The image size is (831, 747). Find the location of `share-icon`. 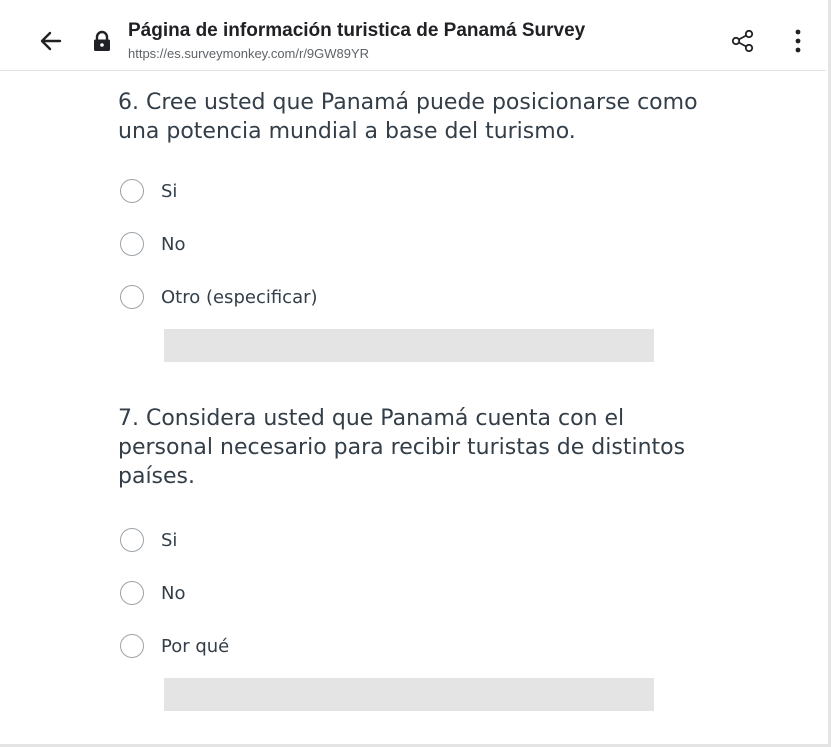

share-icon is located at coordinates (742, 41).